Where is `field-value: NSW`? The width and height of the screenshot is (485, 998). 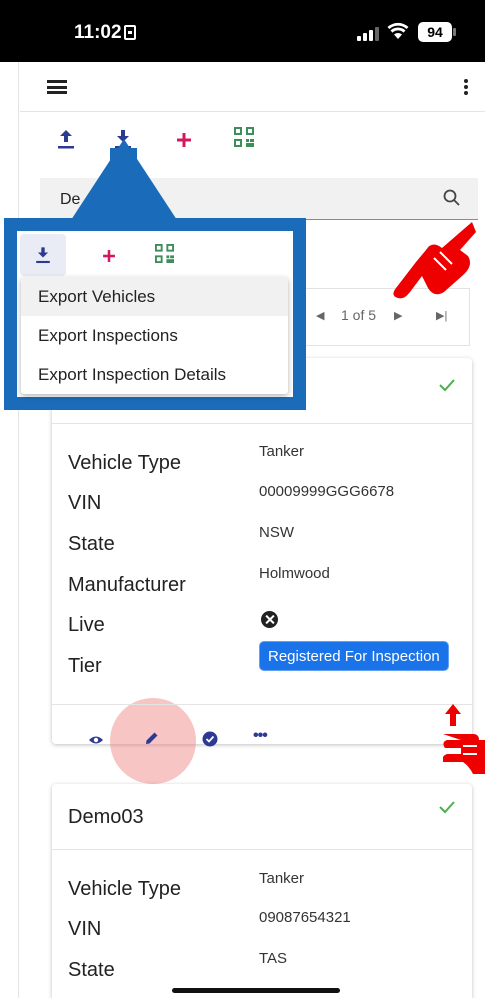
field-value: NSW is located at coordinates (276, 532).